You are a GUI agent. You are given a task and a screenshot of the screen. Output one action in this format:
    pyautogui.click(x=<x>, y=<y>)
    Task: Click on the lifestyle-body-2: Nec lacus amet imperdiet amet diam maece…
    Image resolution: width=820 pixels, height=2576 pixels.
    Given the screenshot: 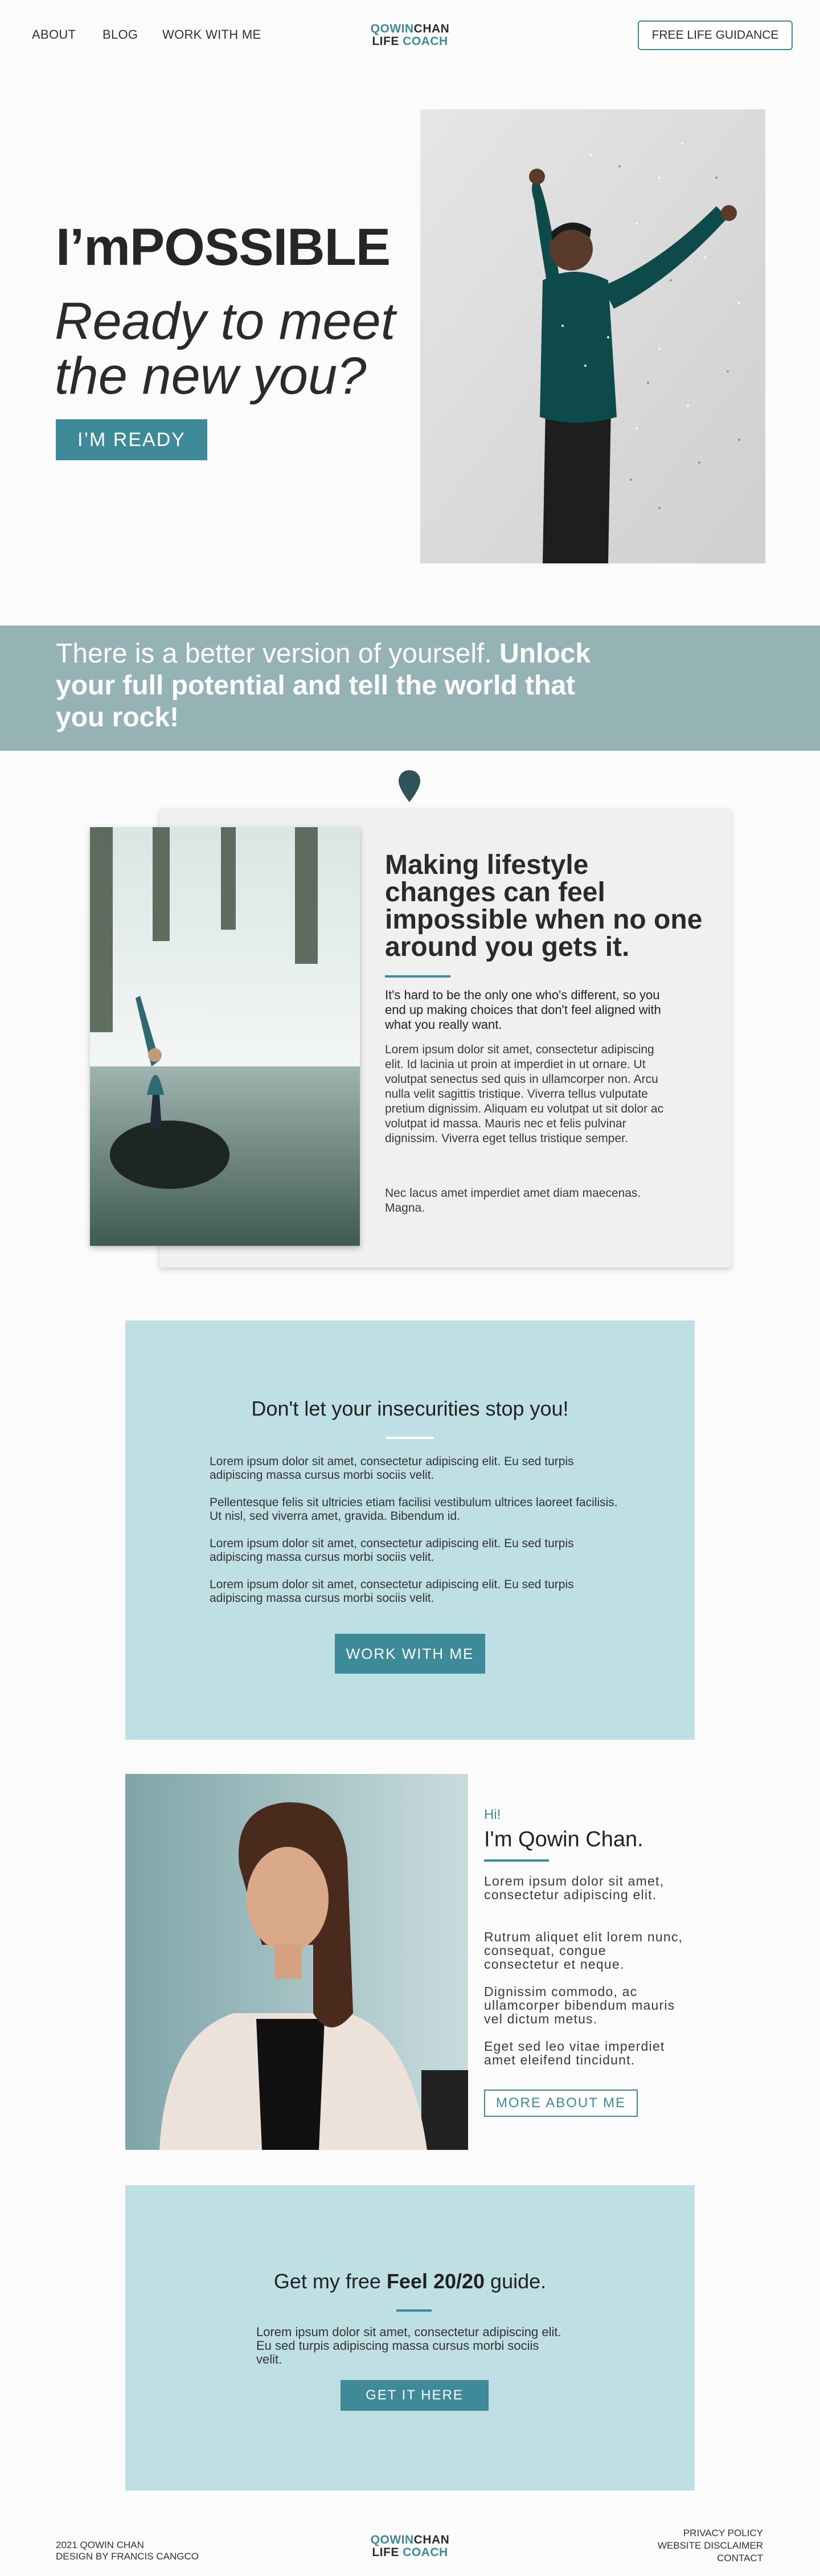 What is the action you would take?
    pyautogui.click(x=513, y=1201)
    